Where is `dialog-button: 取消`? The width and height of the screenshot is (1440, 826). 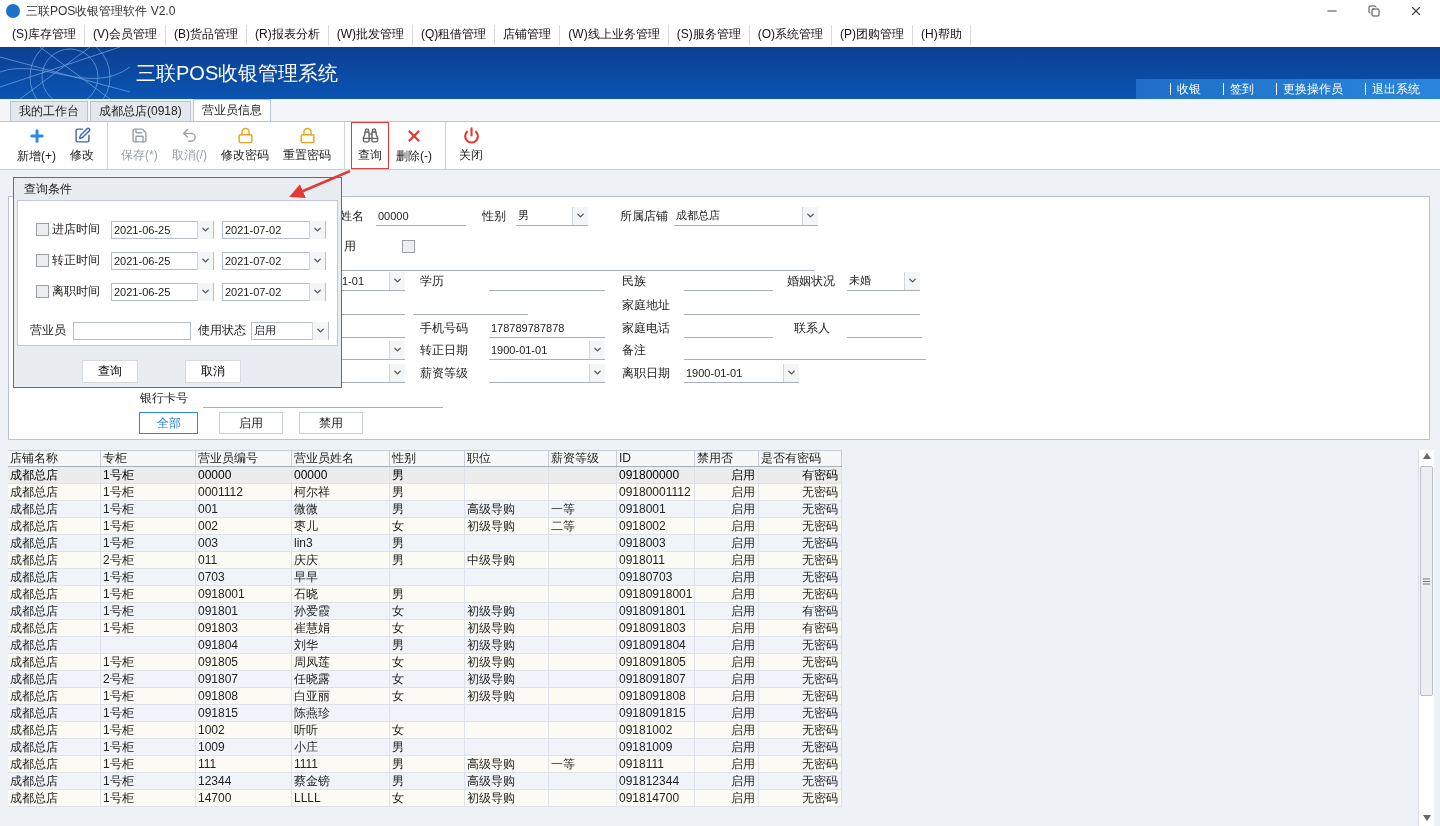 dialog-button: 取消 is located at coordinates (213, 371).